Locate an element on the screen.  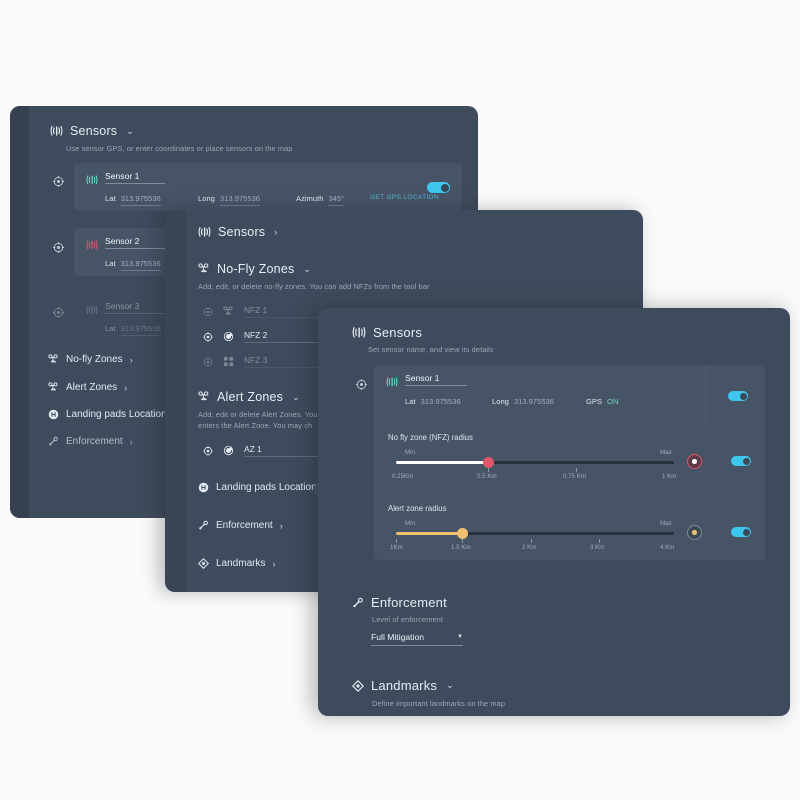
nfz-1-visibility-toggle is located at coordinates (208, 312).